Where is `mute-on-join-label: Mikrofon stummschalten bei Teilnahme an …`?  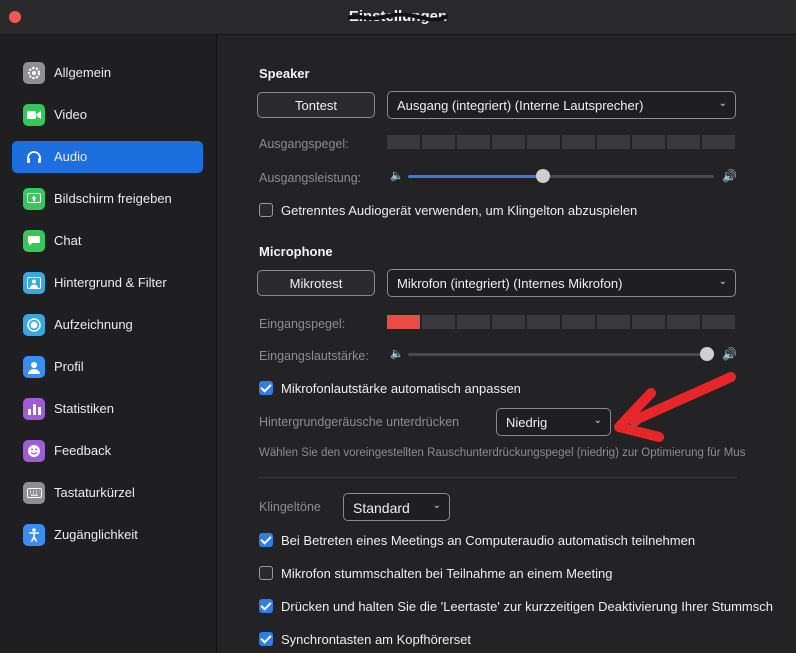 mute-on-join-label: Mikrofon stummschalten bei Teilnahme an … is located at coordinates (447, 573).